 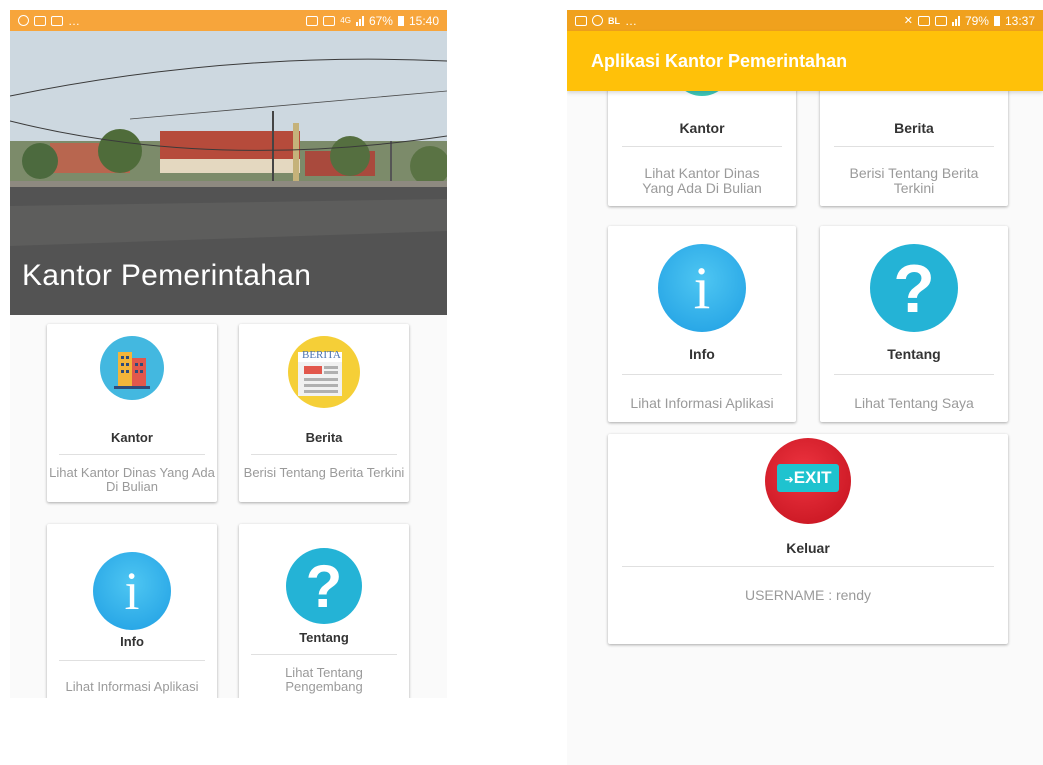 What do you see at coordinates (1019, 20) in the screenshot?
I see `clock: 13:37` at bounding box center [1019, 20].